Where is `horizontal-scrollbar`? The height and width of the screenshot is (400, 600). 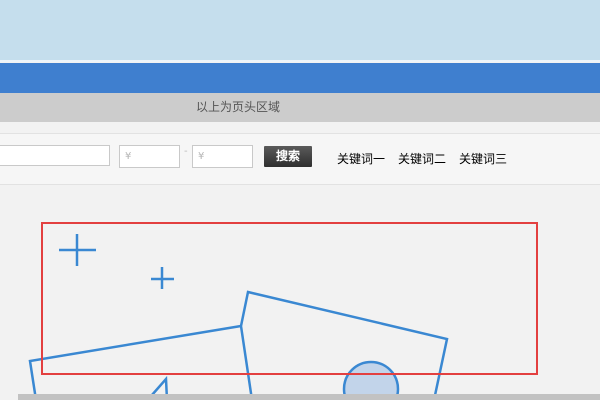
horizontal-scrollbar is located at coordinates (309, 397).